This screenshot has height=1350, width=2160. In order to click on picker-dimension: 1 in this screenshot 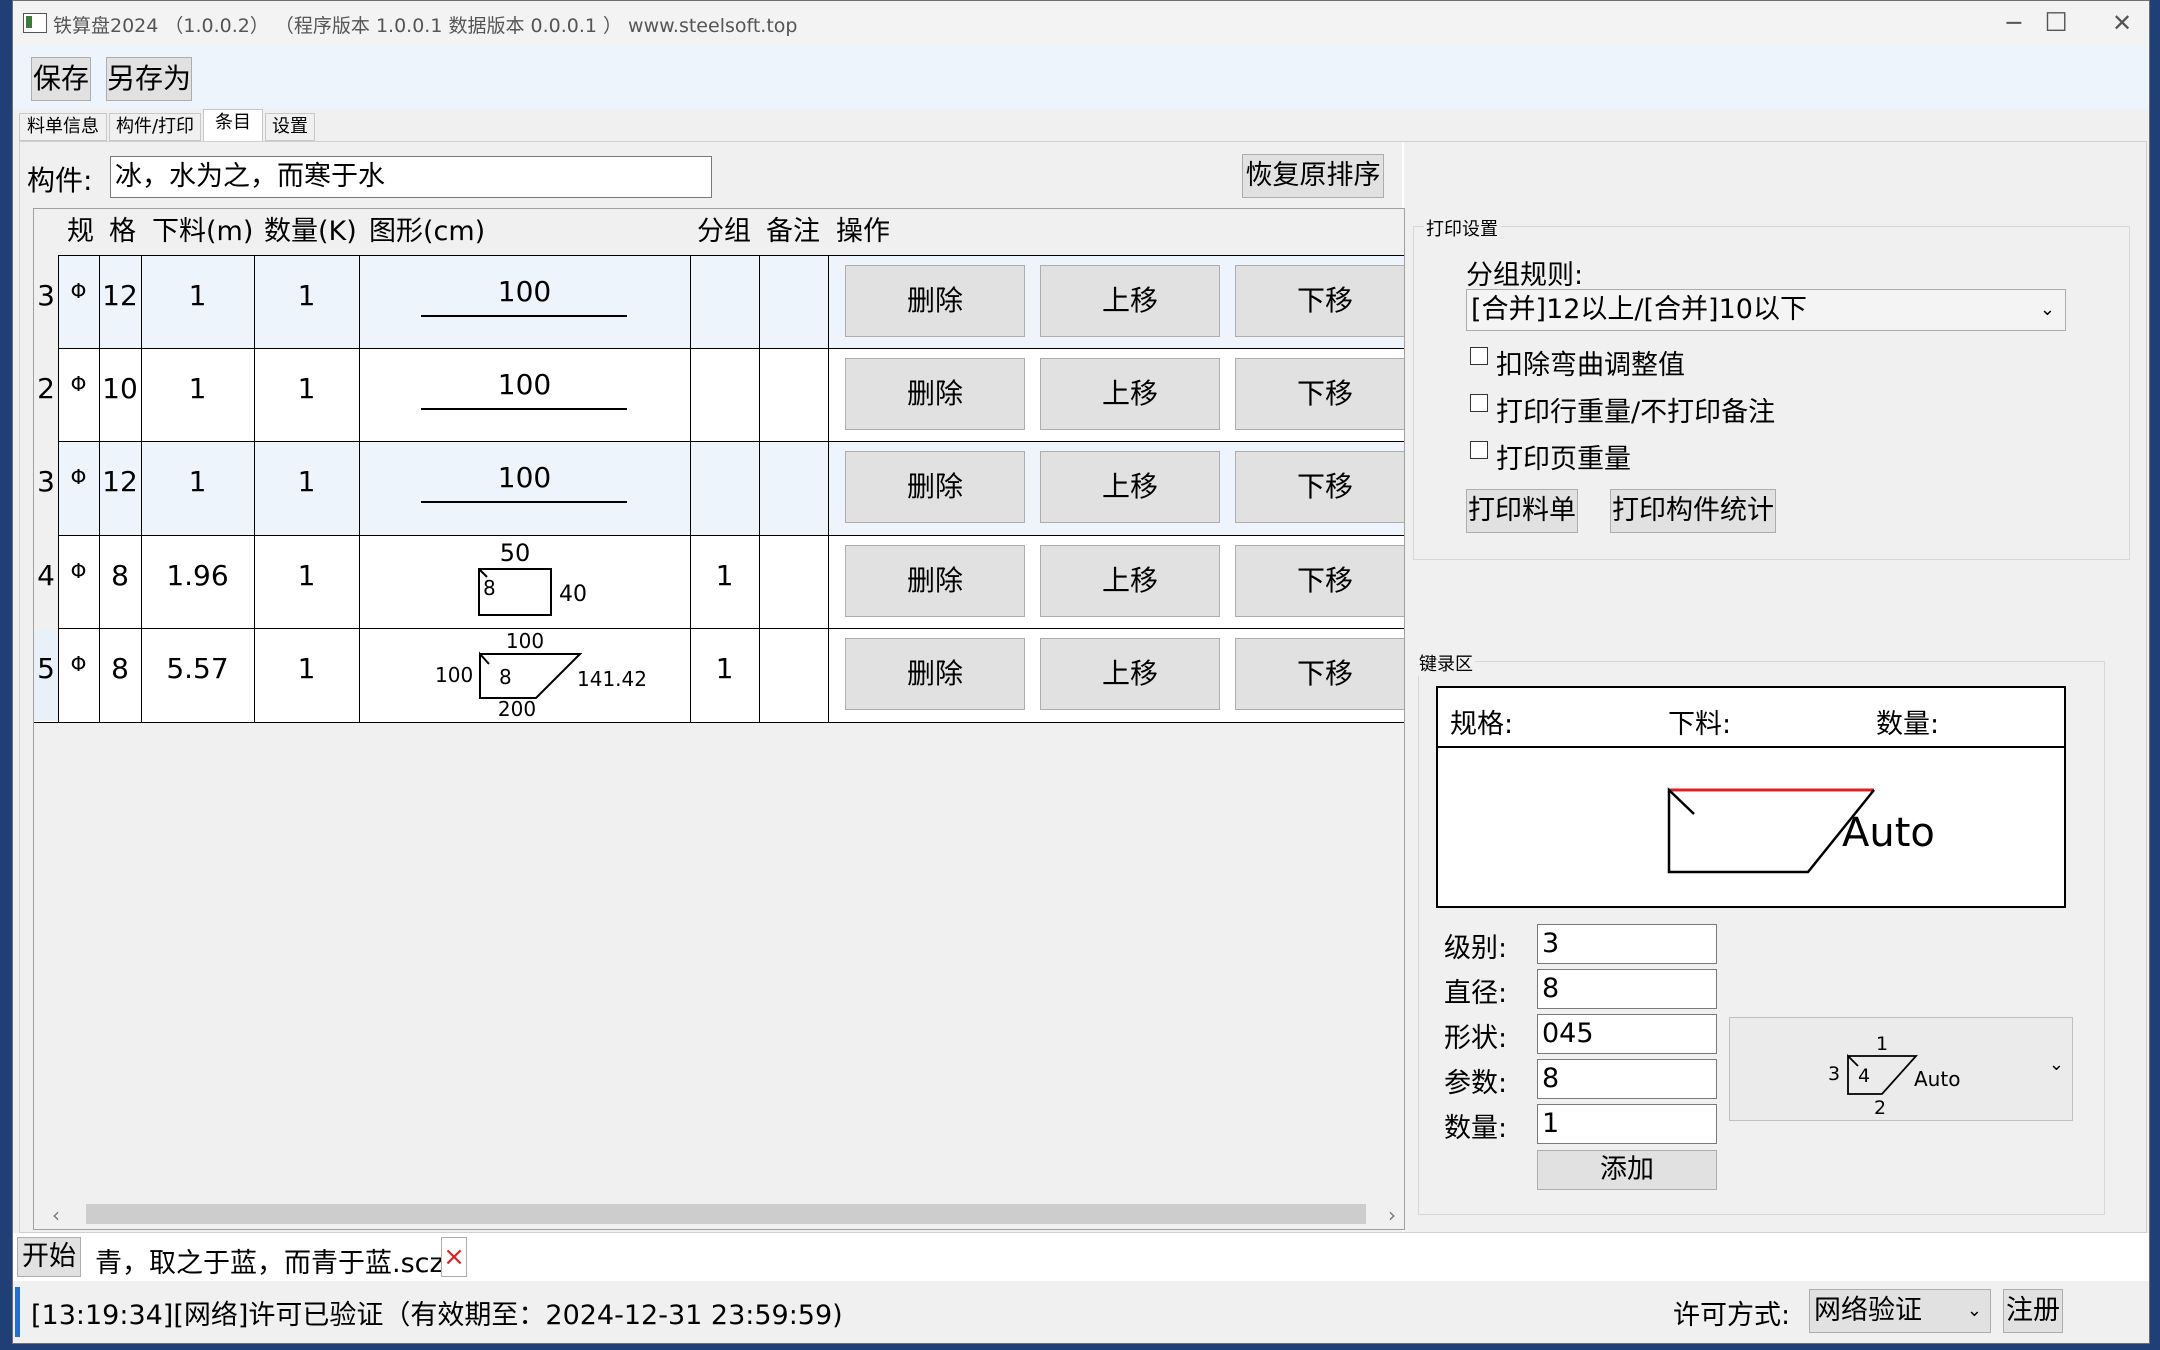, I will do `click(1882, 1044)`.